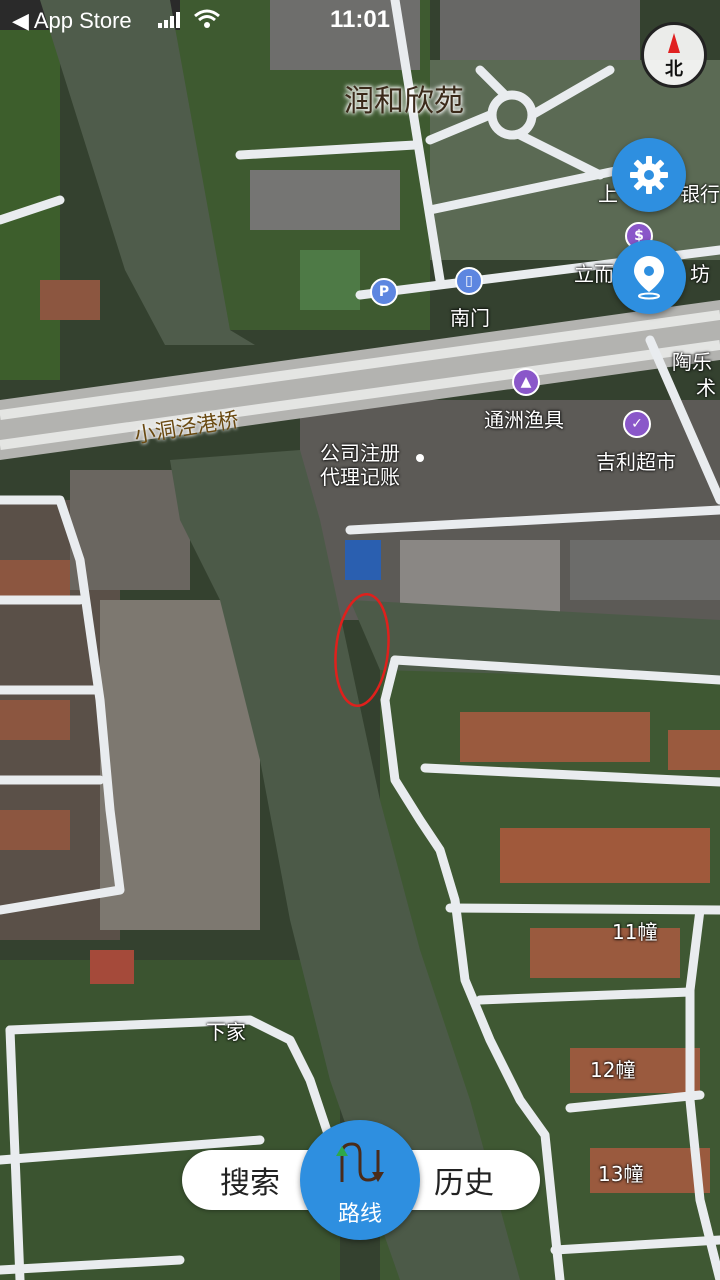  I want to click on map-label-building-13: 13幢, so click(620, 1172).